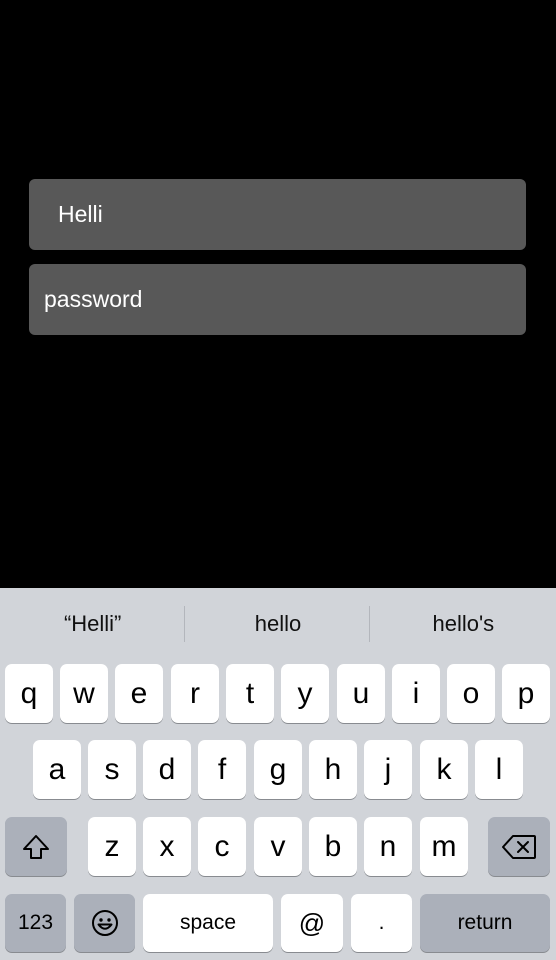 The width and height of the screenshot is (556, 960). I want to click on backspace-icon, so click(519, 847).